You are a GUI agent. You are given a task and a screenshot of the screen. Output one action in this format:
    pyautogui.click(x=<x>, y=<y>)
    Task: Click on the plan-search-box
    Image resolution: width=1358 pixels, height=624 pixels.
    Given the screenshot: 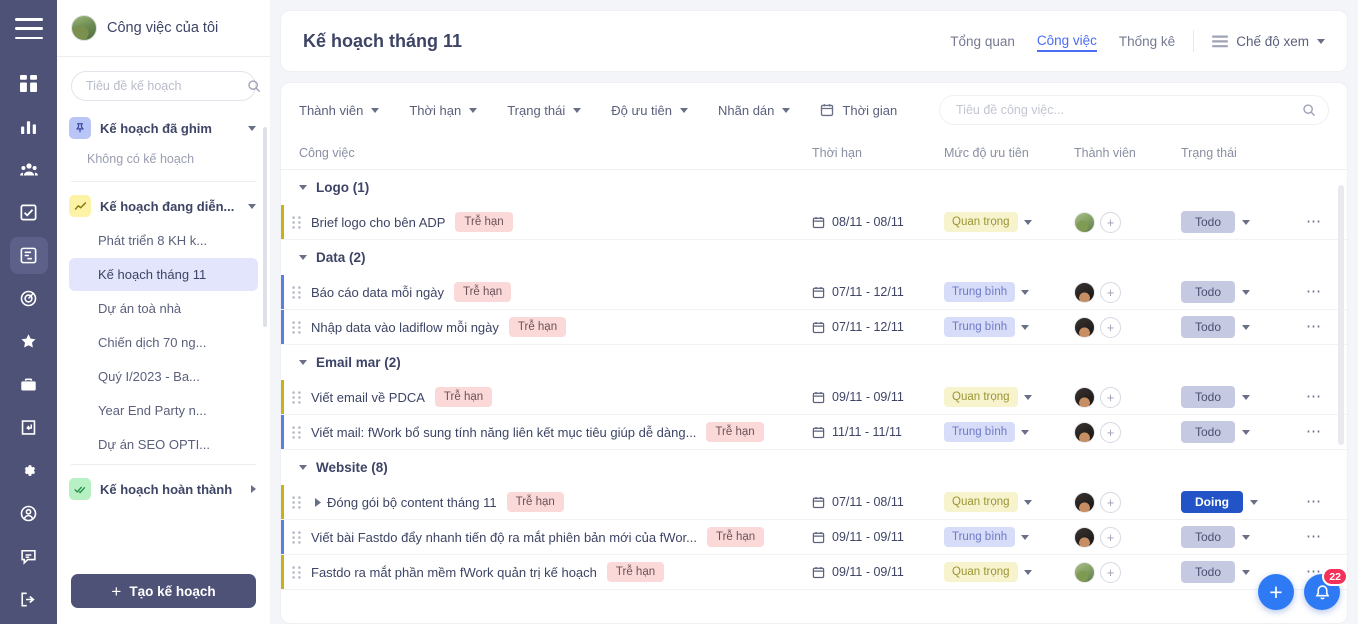 What is the action you would take?
    pyautogui.click(x=166, y=86)
    